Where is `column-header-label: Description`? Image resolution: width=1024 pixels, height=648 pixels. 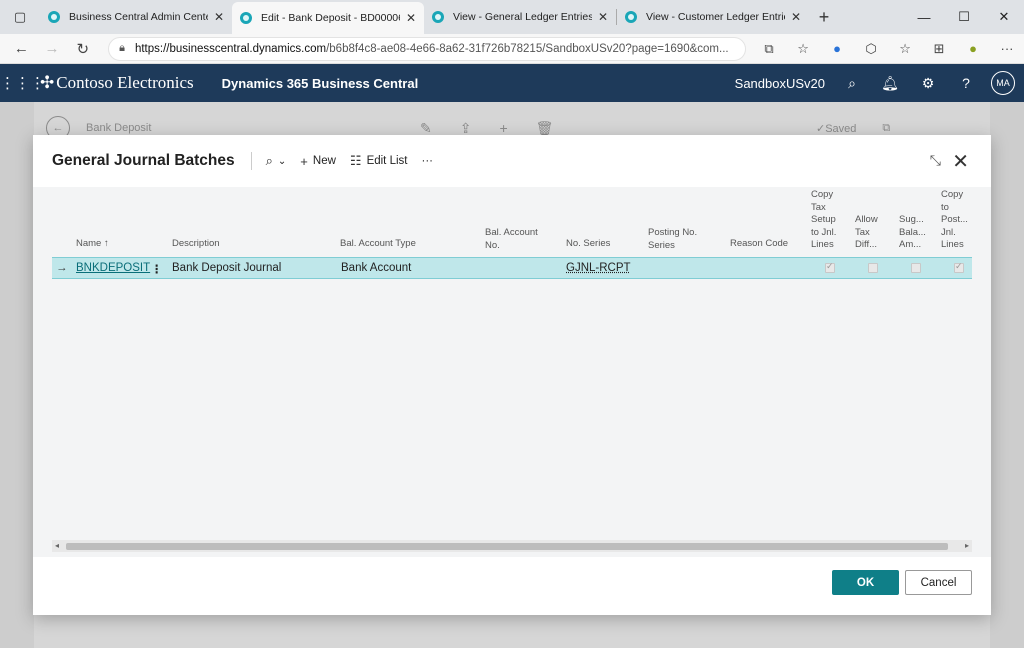 column-header-label: Description is located at coordinates (196, 243).